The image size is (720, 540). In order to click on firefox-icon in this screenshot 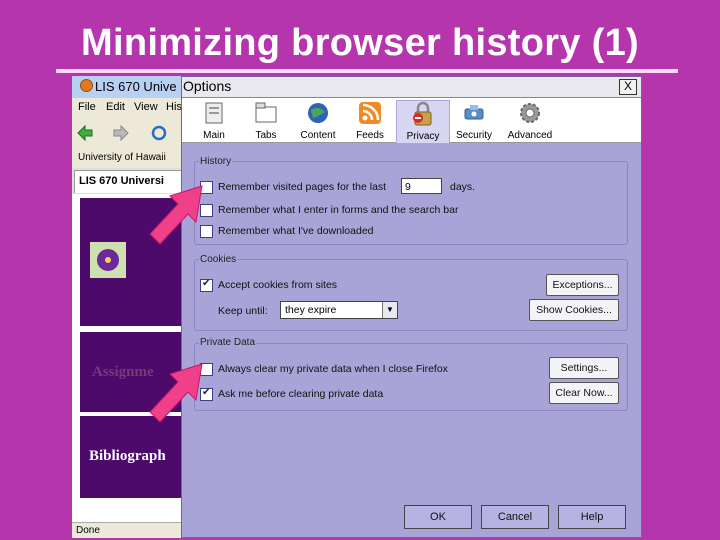, I will do `click(86, 85)`.